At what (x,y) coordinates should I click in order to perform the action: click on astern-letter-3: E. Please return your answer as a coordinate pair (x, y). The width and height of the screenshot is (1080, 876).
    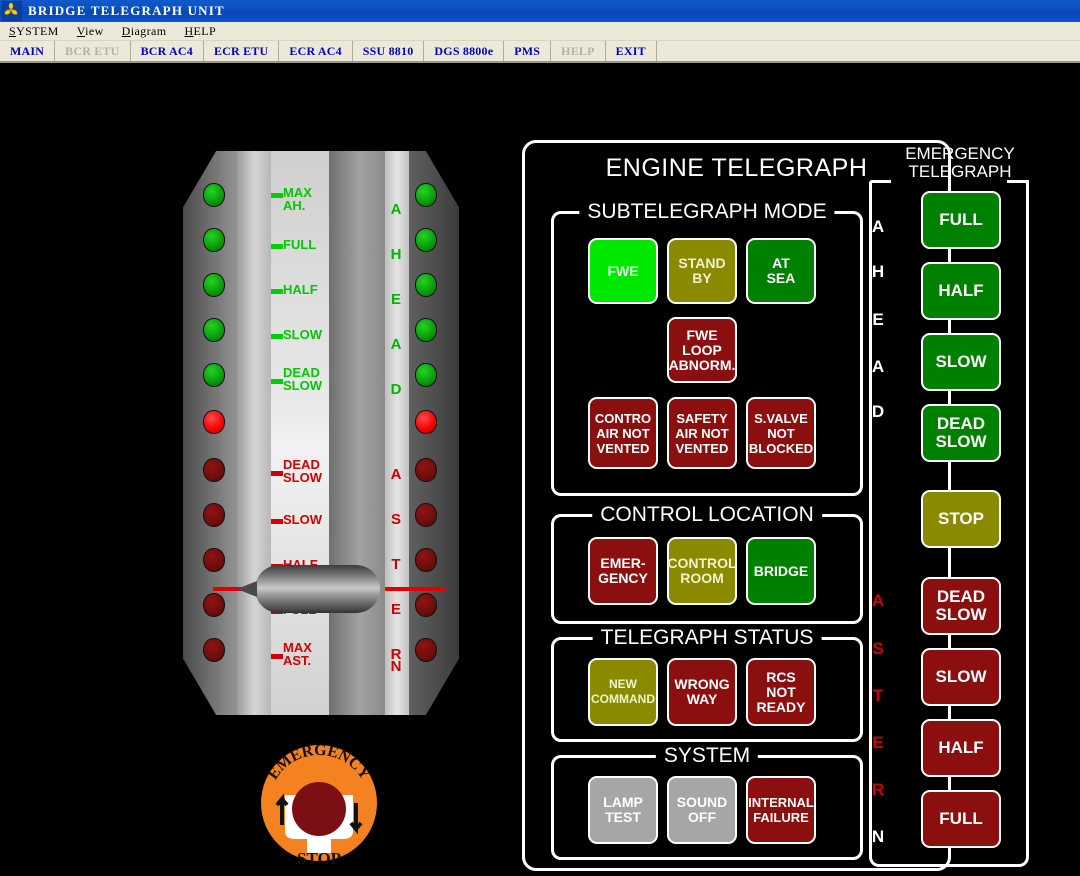
    Looking at the image, I should click on (395, 609).